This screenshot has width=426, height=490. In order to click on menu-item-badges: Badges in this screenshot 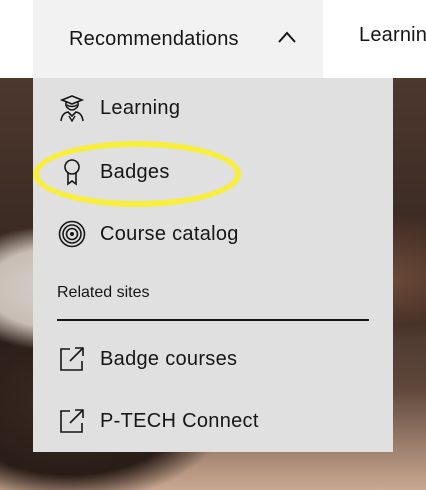, I will do `click(213, 172)`.